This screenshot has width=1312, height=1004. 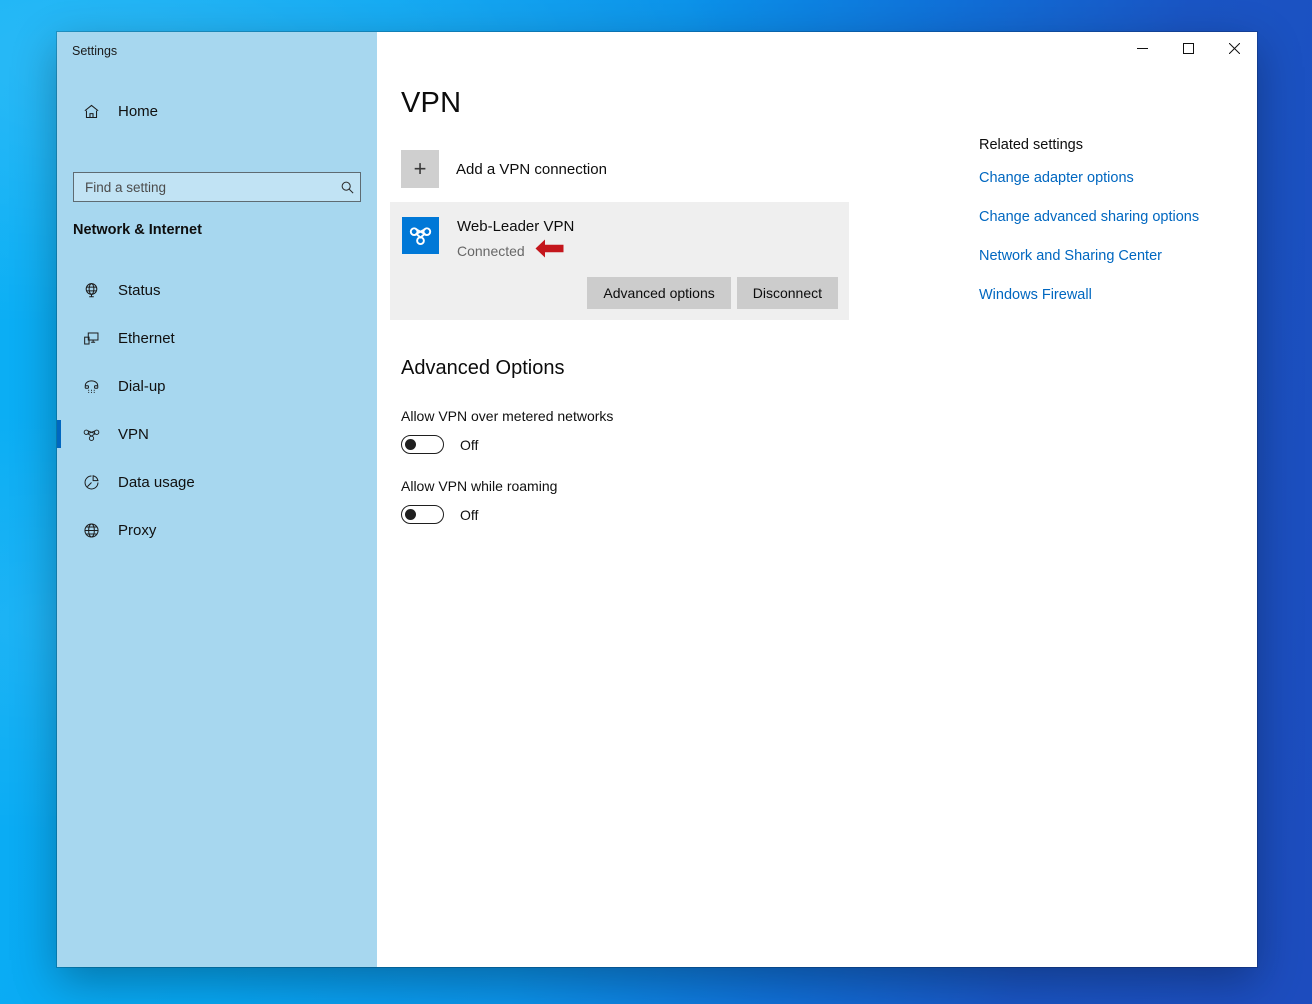 I want to click on home-icon, so click(x=91, y=111).